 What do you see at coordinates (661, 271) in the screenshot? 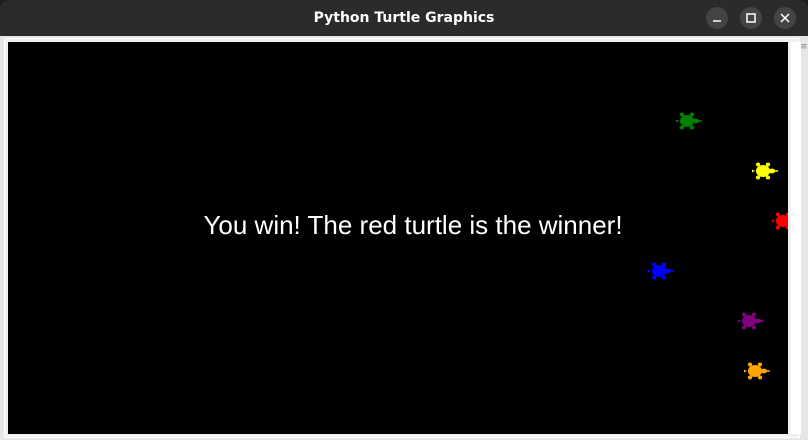
I see `turtle-blue` at bounding box center [661, 271].